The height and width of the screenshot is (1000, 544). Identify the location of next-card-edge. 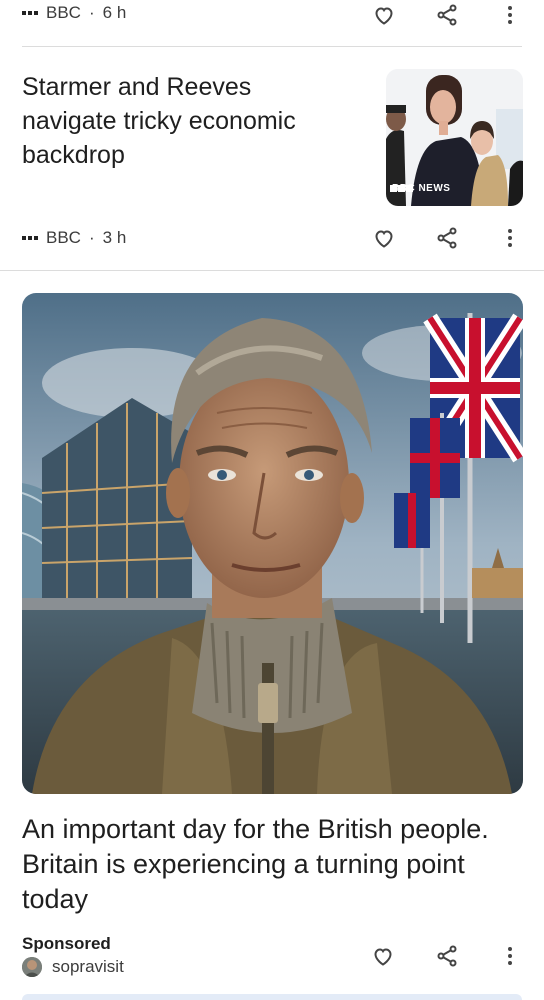
(272, 997).